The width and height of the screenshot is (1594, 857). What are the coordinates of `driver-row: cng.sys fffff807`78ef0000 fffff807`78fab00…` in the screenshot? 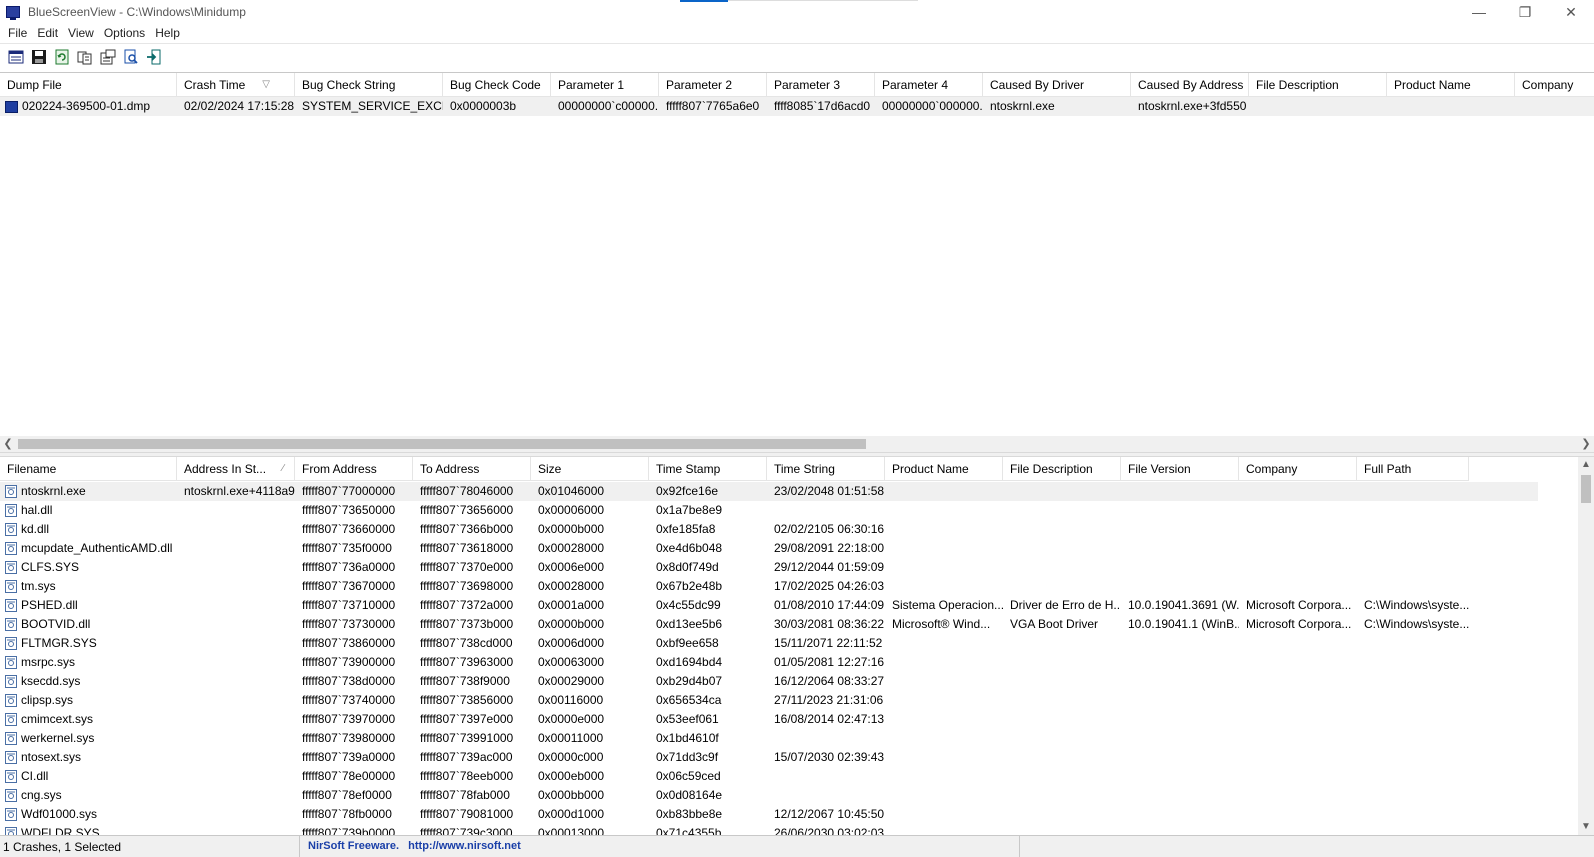 It's located at (769, 795).